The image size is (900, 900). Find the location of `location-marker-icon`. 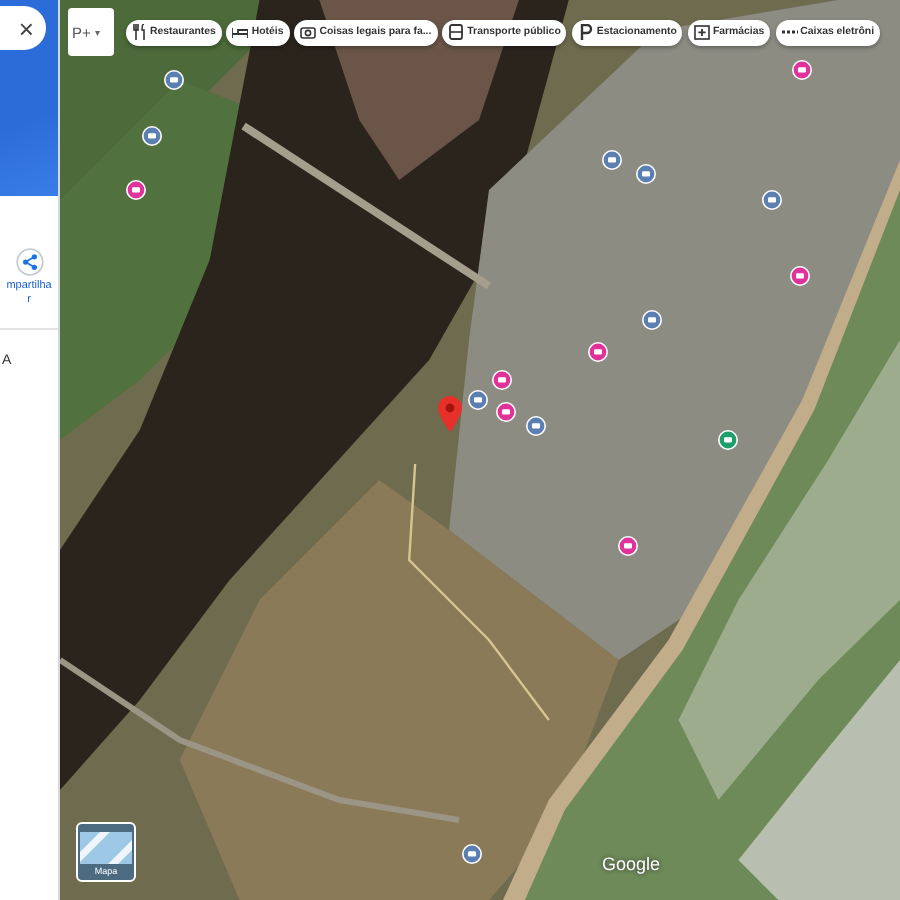

location-marker-icon is located at coordinates (450, 414).